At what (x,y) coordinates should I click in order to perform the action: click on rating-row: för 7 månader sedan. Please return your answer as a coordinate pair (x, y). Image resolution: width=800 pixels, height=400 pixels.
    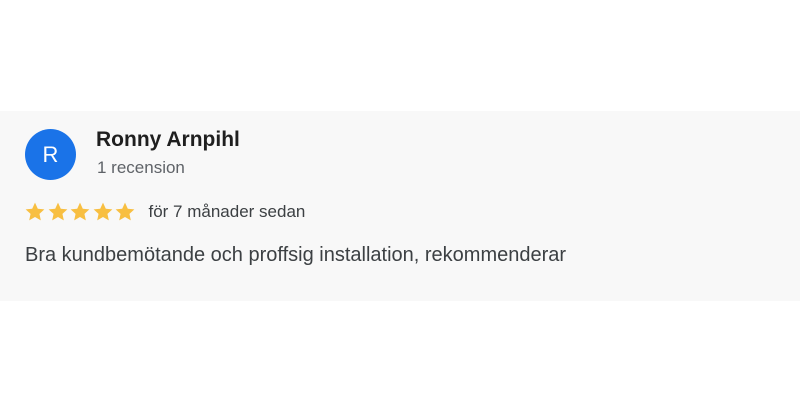
    Looking at the image, I should click on (164, 212).